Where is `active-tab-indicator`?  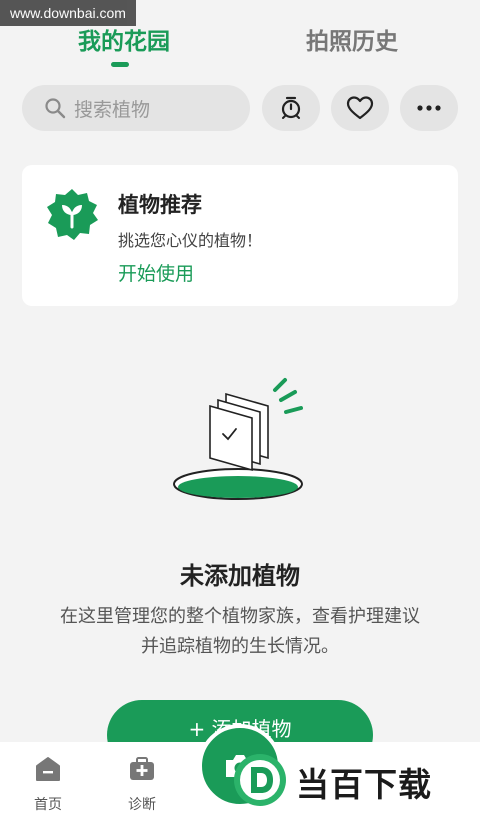 active-tab-indicator is located at coordinates (120, 64).